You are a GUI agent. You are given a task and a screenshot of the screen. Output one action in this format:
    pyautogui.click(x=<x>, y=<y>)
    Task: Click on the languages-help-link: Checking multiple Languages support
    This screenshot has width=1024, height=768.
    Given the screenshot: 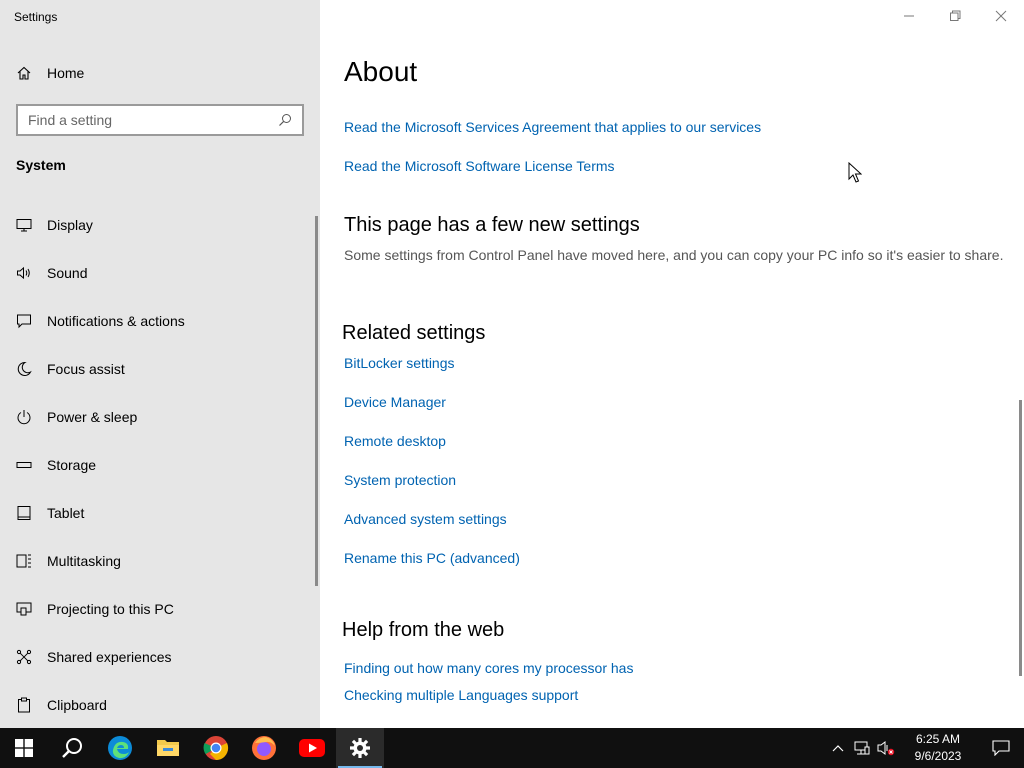 What is the action you would take?
    pyautogui.click(x=461, y=695)
    